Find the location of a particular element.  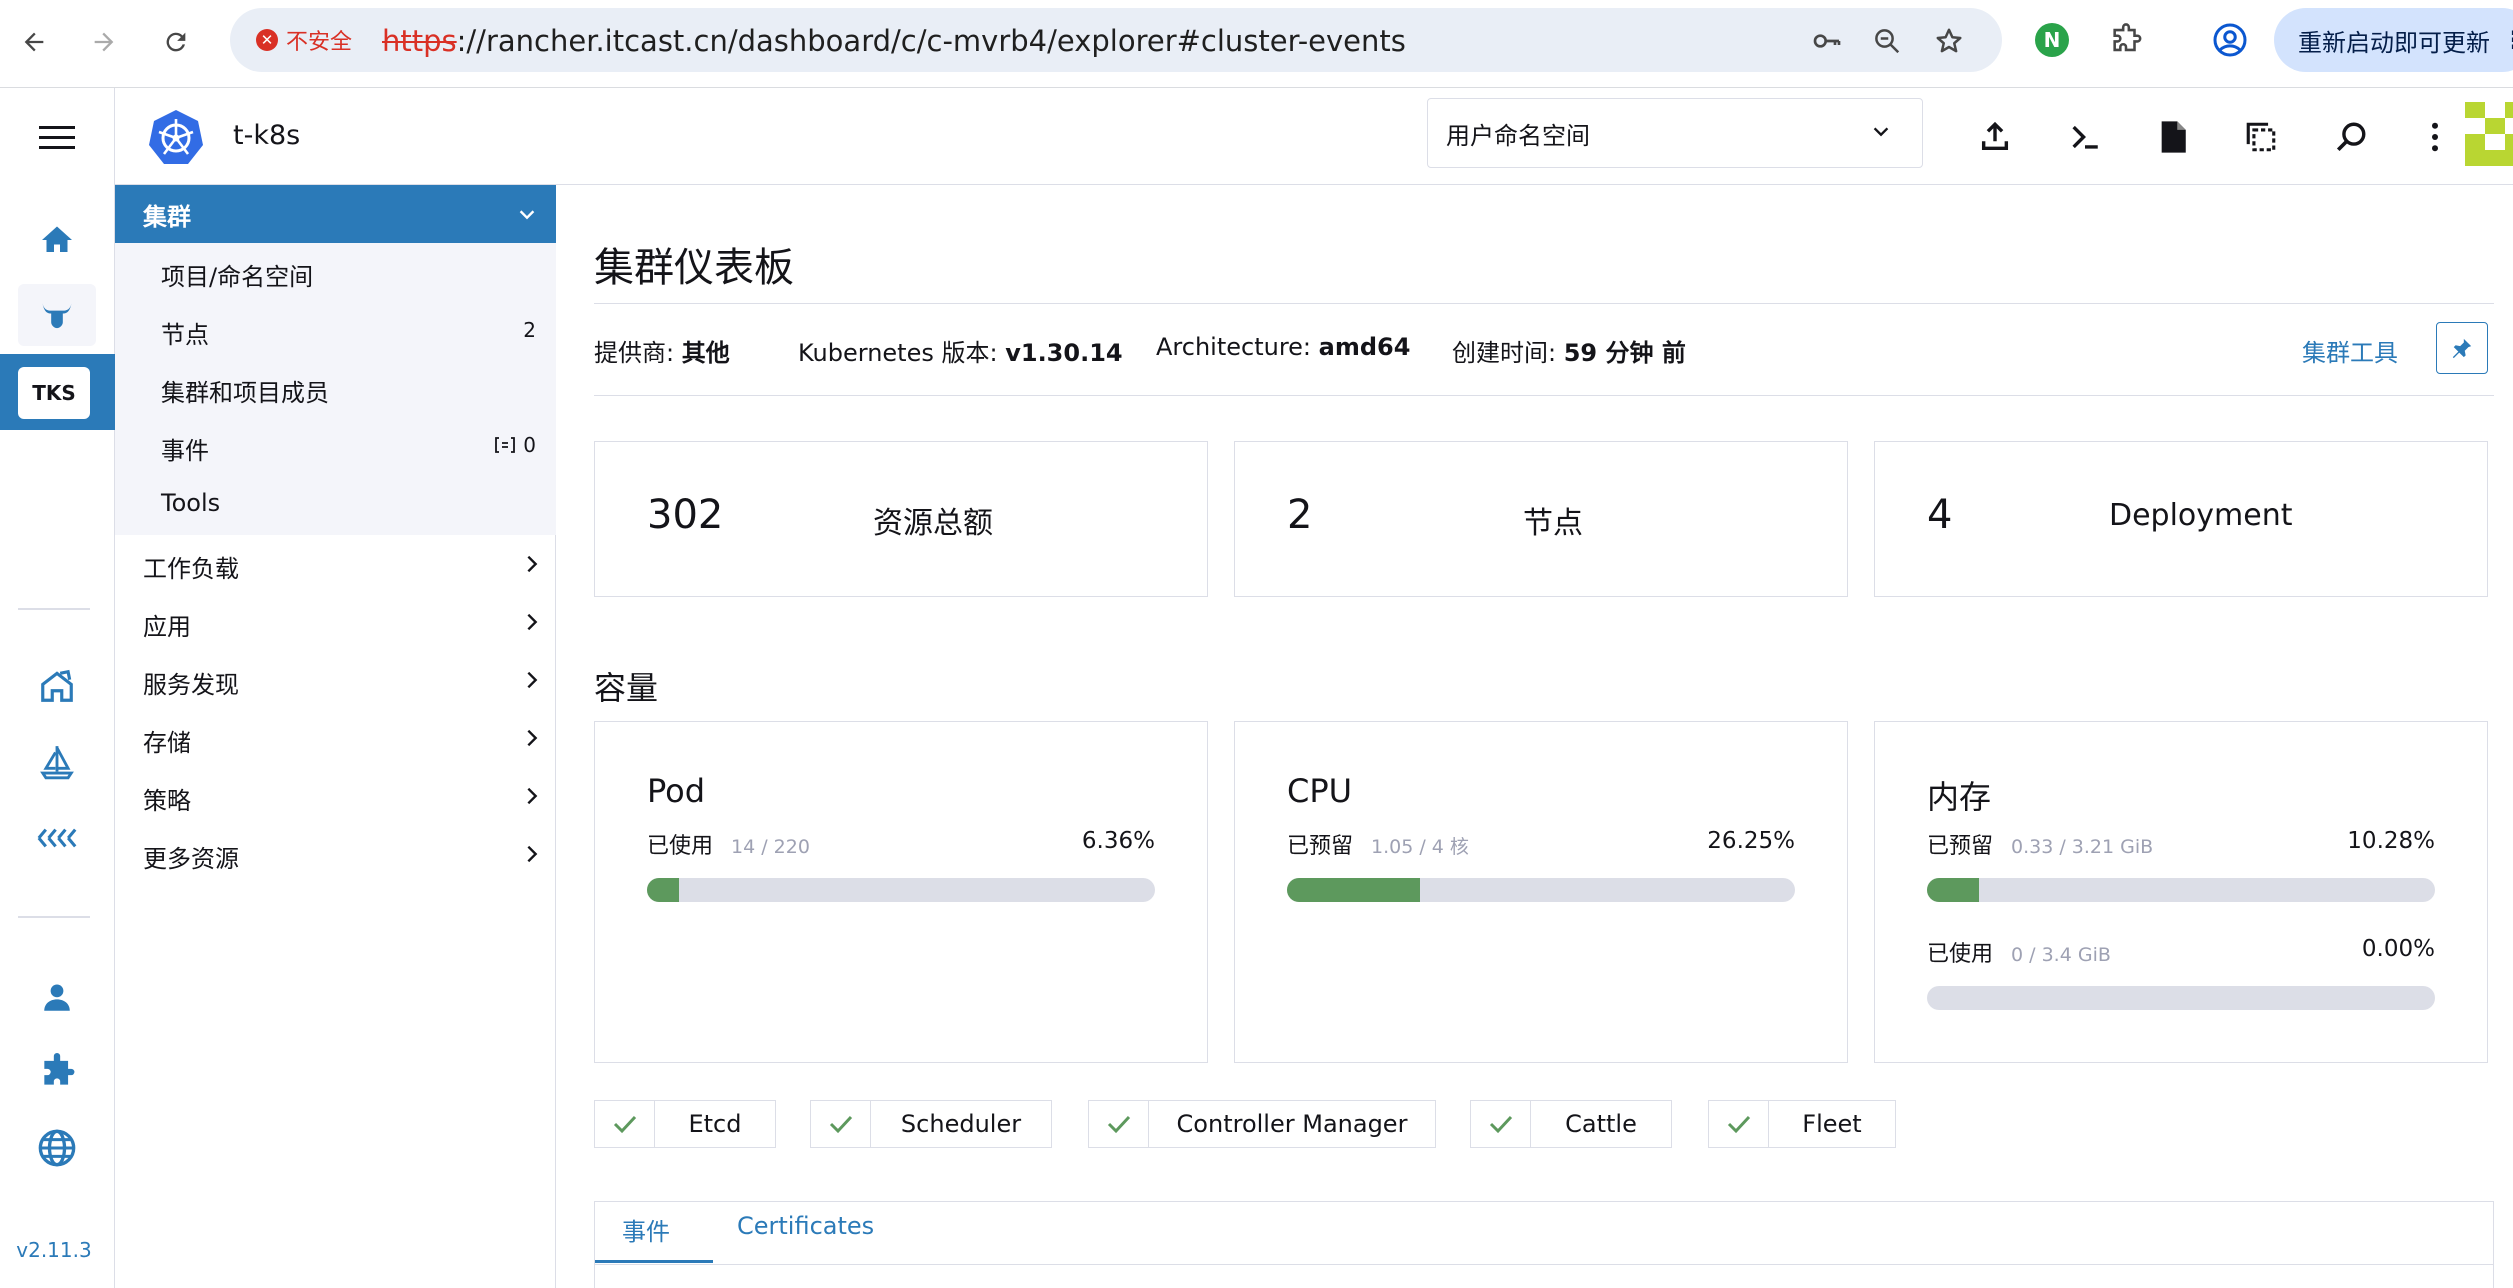

dashboard-tabs: 事件 Certificates is located at coordinates (1544, 1244).